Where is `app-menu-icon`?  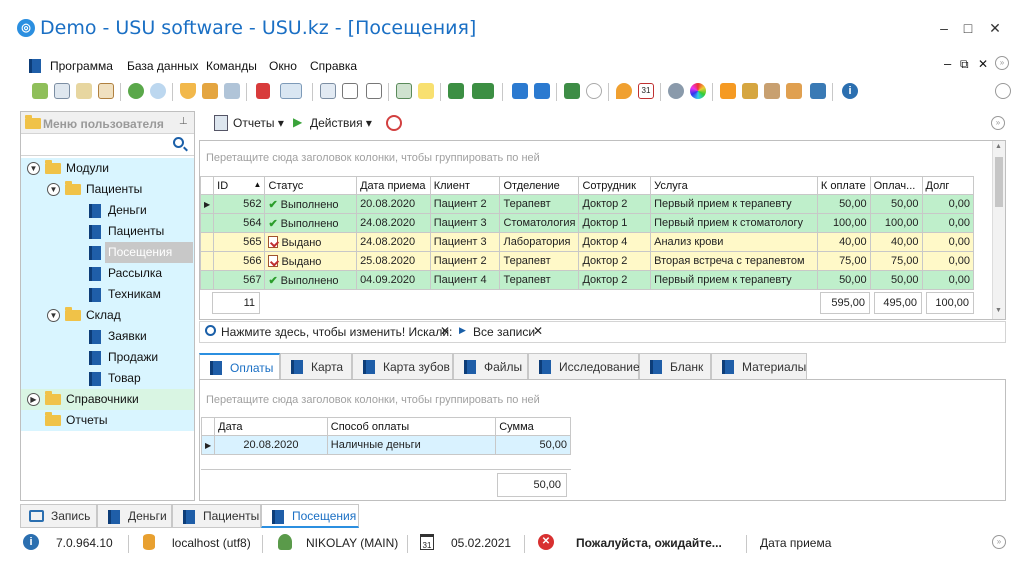 app-menu-icon is located at coordinates (35, 66).